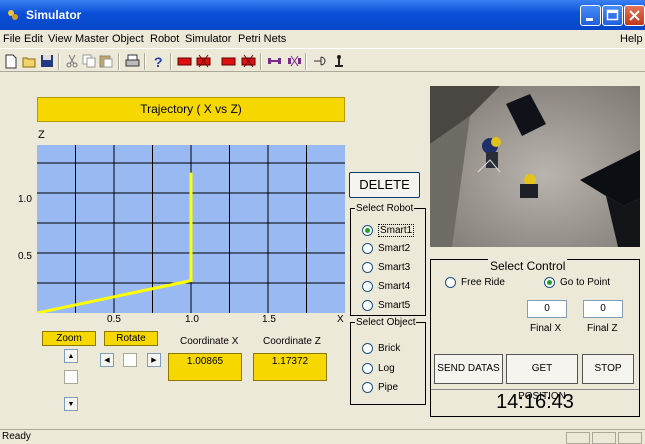 This screenshot has width=645, height=444. I want to click on stop-button: STOP, so click(608, 369).